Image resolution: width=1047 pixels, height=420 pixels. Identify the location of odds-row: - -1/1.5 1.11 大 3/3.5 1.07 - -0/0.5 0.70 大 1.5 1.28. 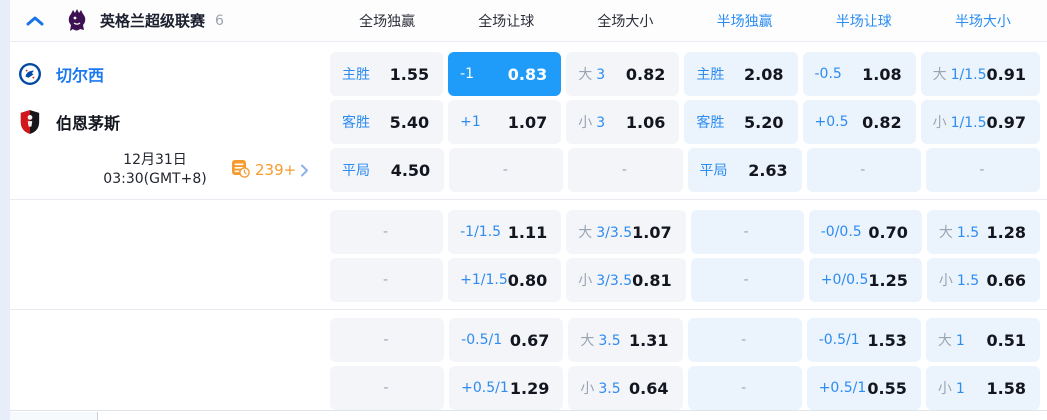
(685, 232).